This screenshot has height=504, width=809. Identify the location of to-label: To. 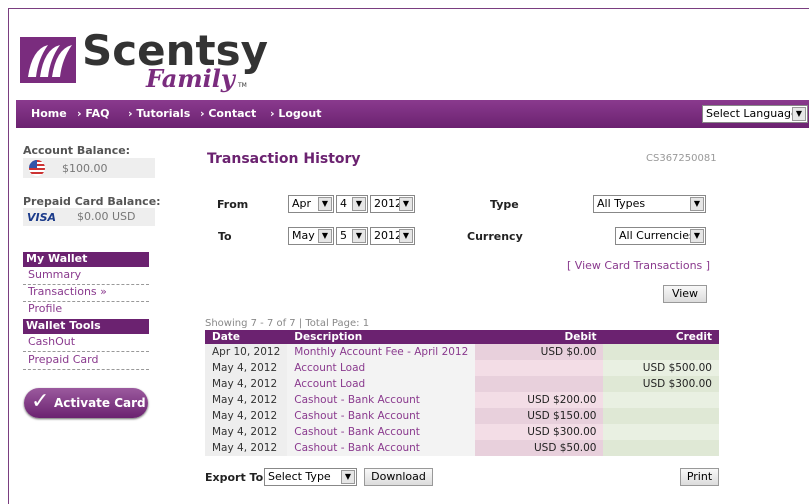
(225, 236).